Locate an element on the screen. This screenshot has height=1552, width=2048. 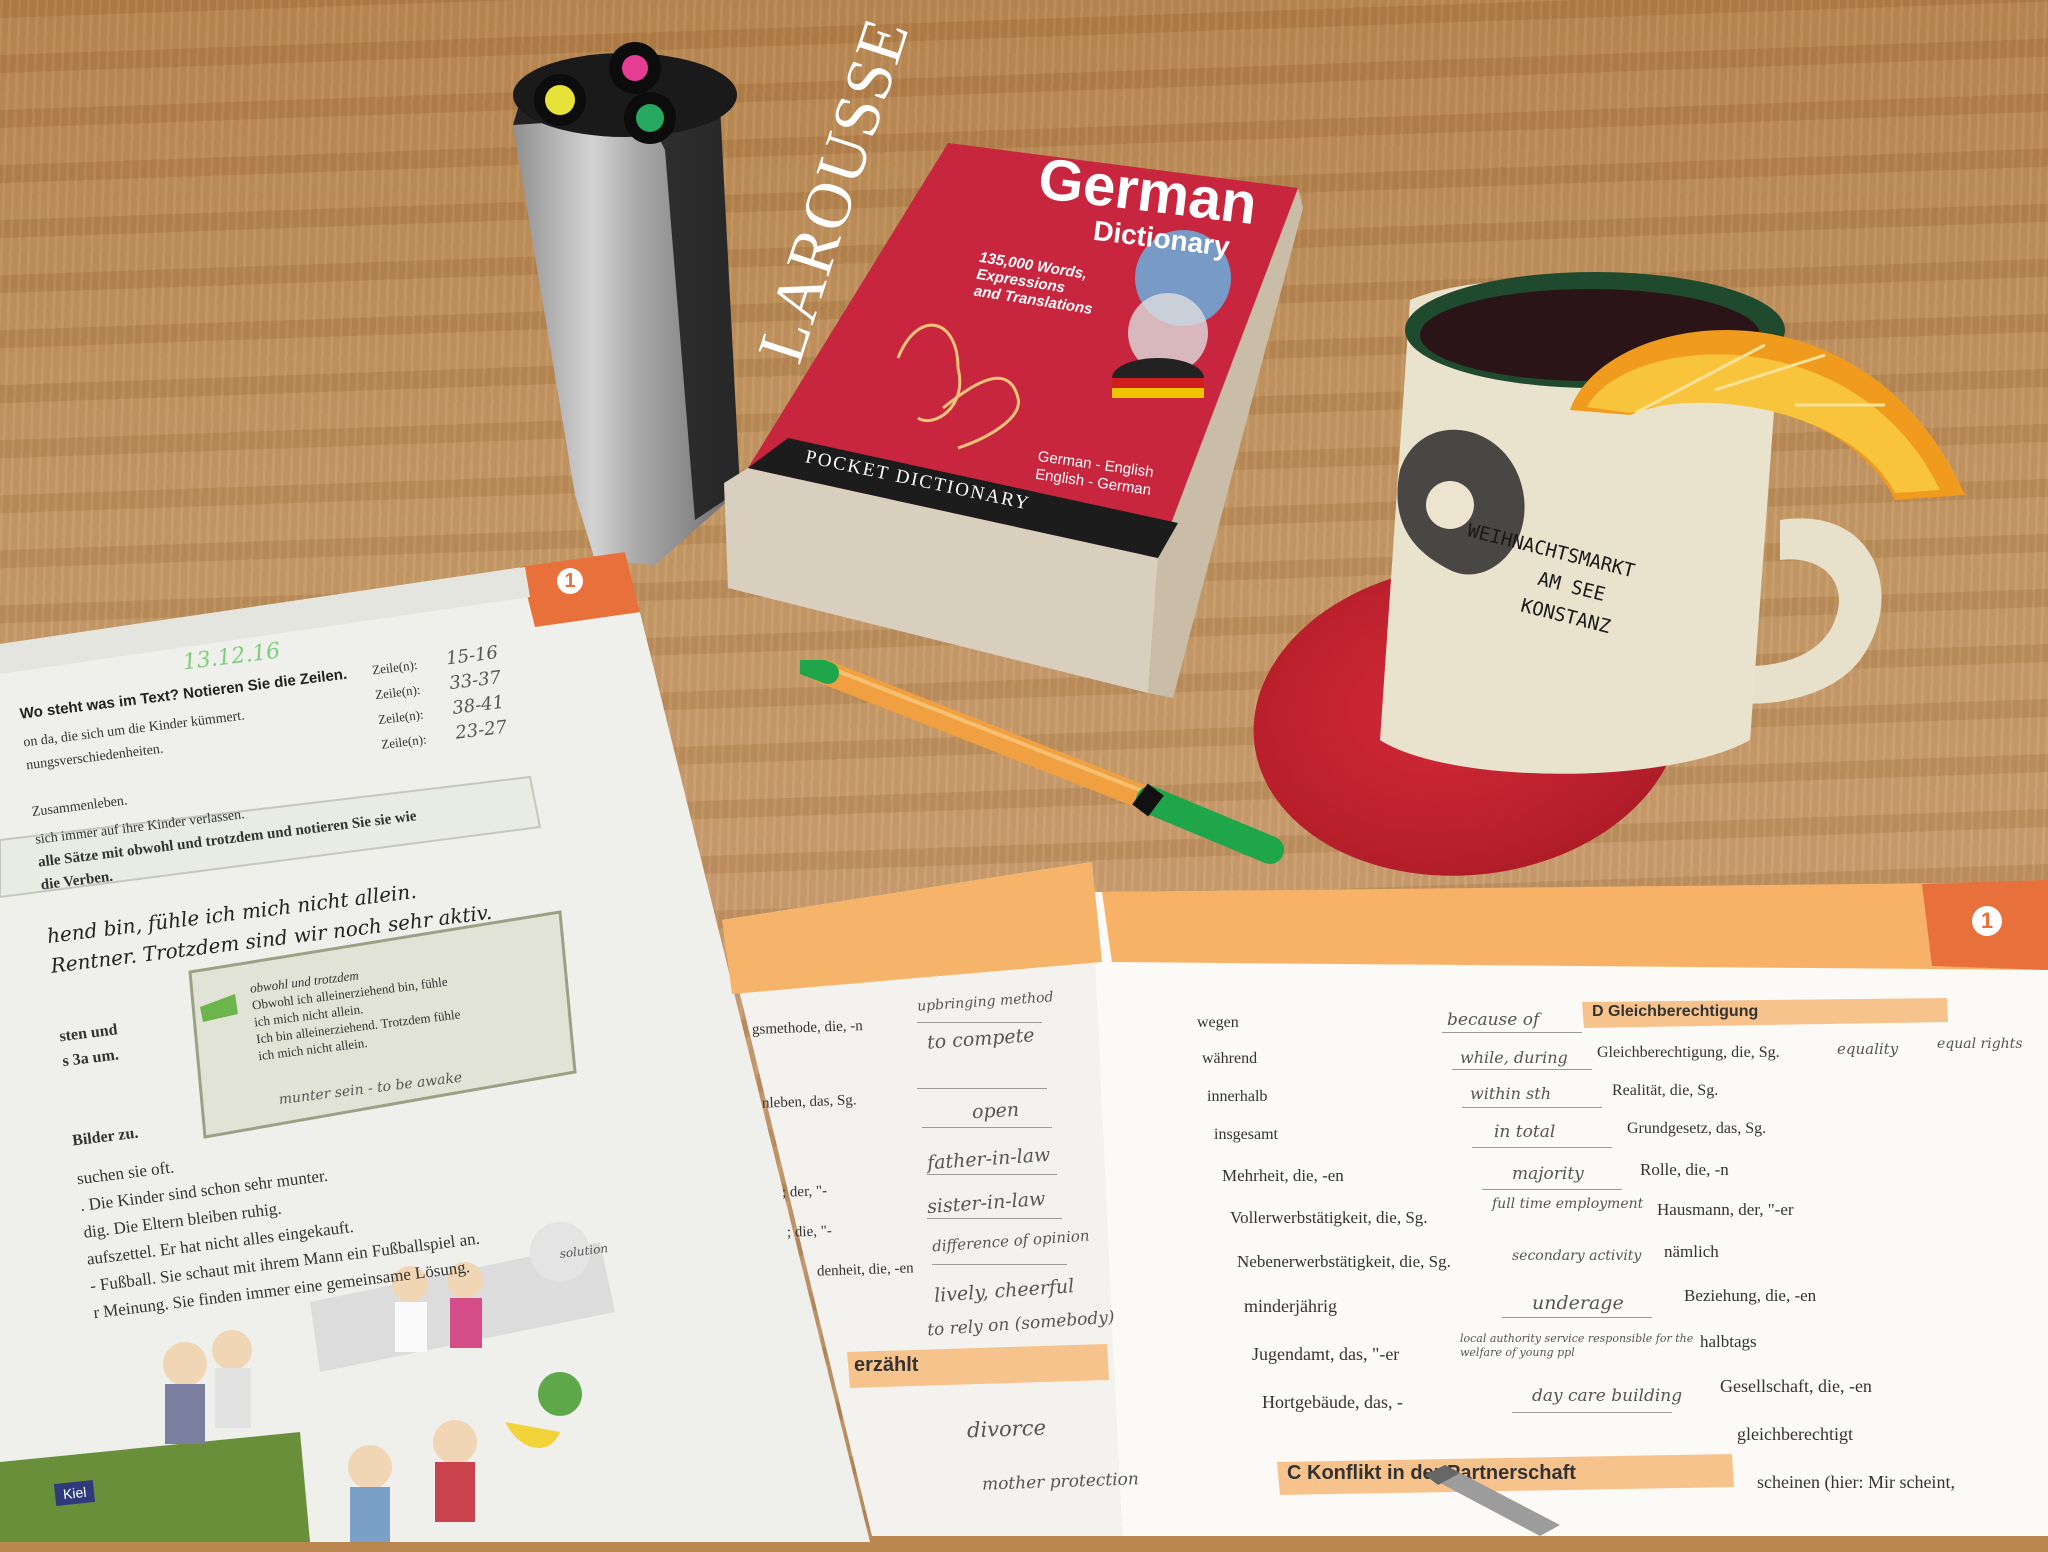
vocab-answer: equality is located at coordinates (1868, 1049).